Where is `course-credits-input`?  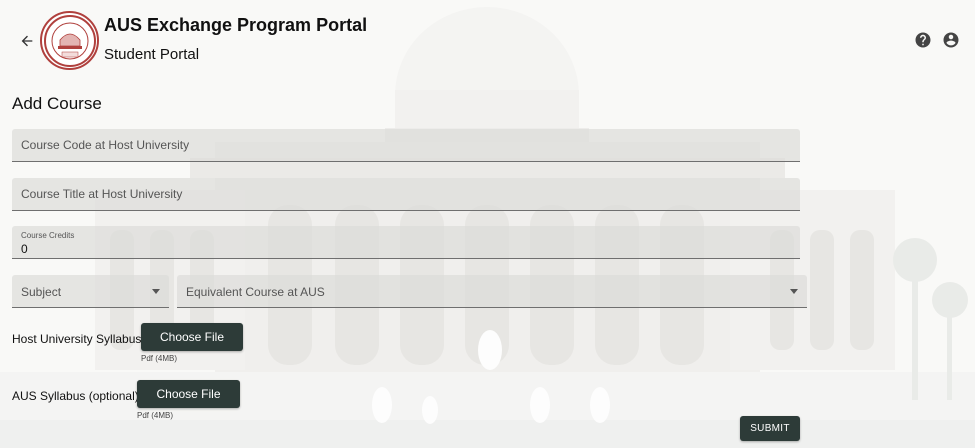
course-credits-input is located at coordinates (406, 242).